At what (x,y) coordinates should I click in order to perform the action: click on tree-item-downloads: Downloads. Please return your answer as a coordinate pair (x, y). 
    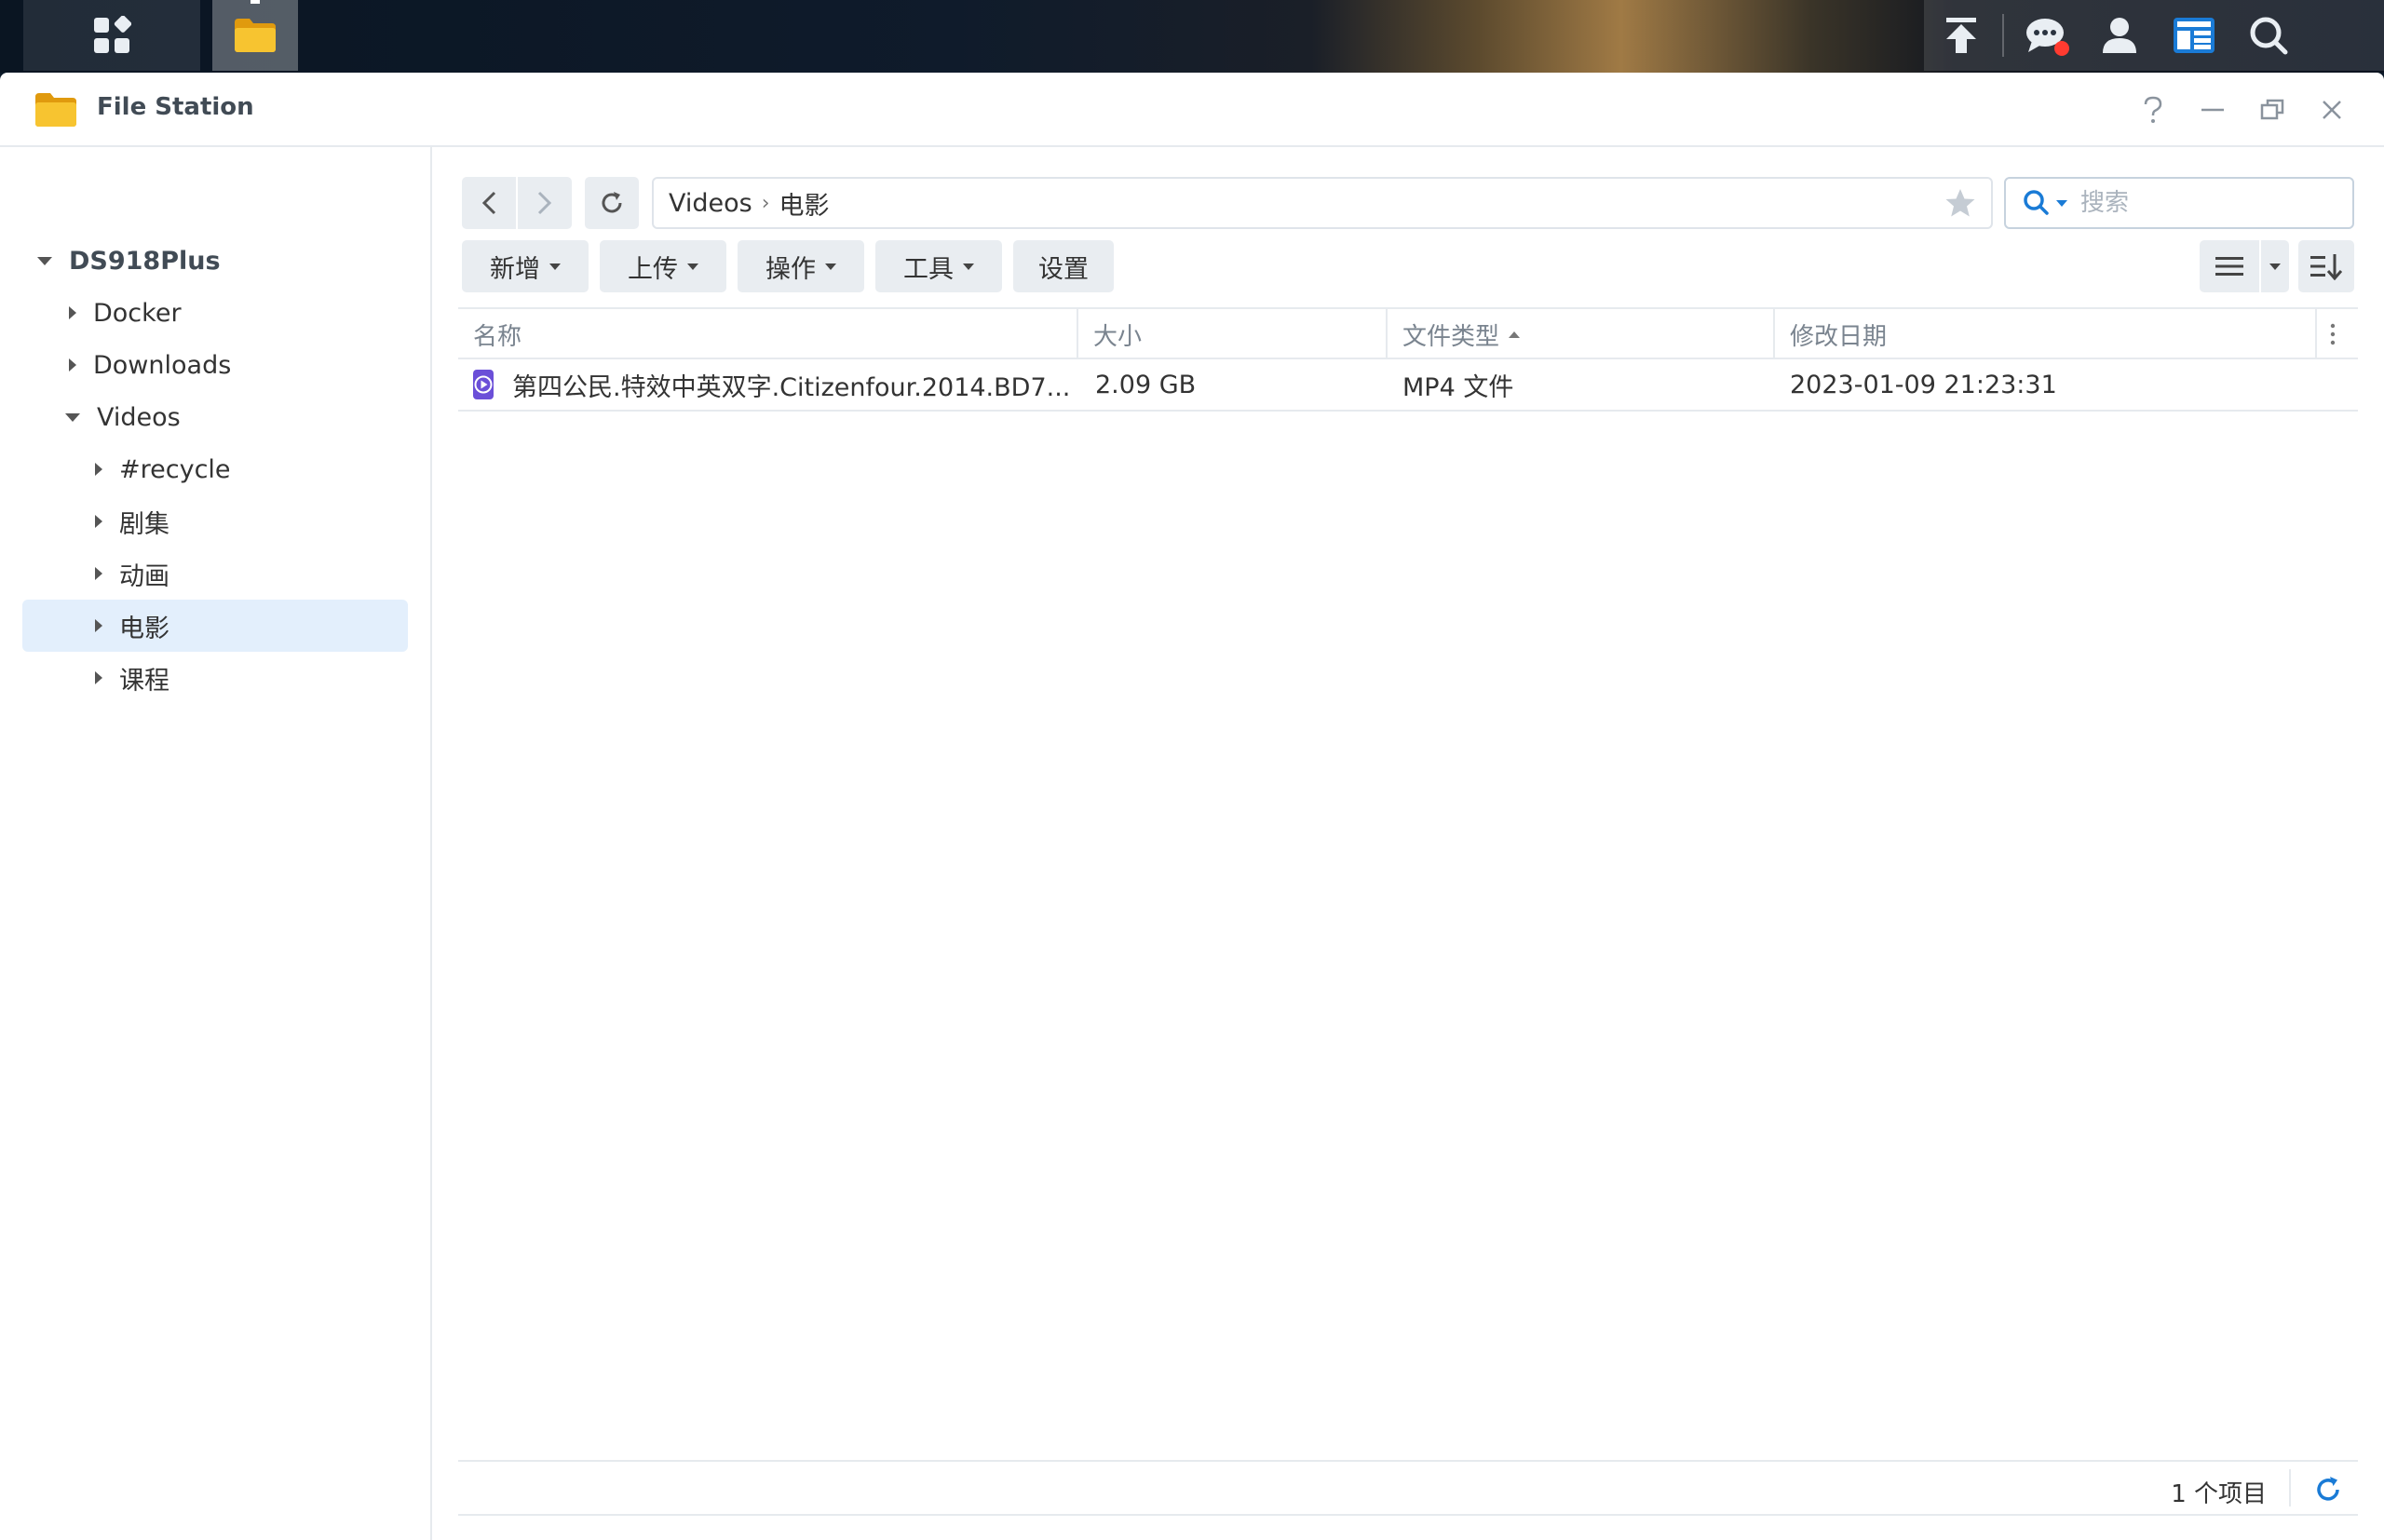
    Looking at the image, I should click on (246, 365).